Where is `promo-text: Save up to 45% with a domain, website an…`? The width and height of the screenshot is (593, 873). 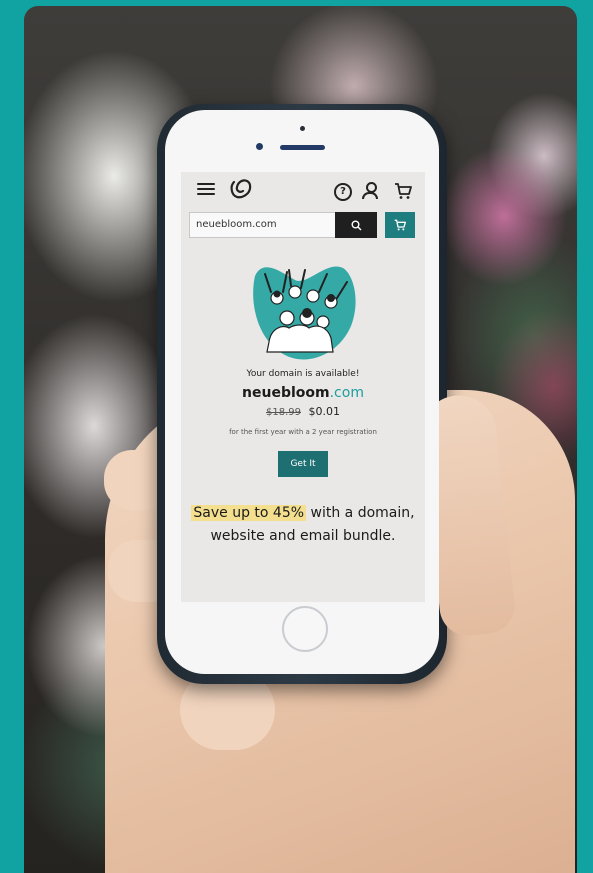
promo-text: Save up to 45% with a domain, website an… is located at coordinates (303, 525).